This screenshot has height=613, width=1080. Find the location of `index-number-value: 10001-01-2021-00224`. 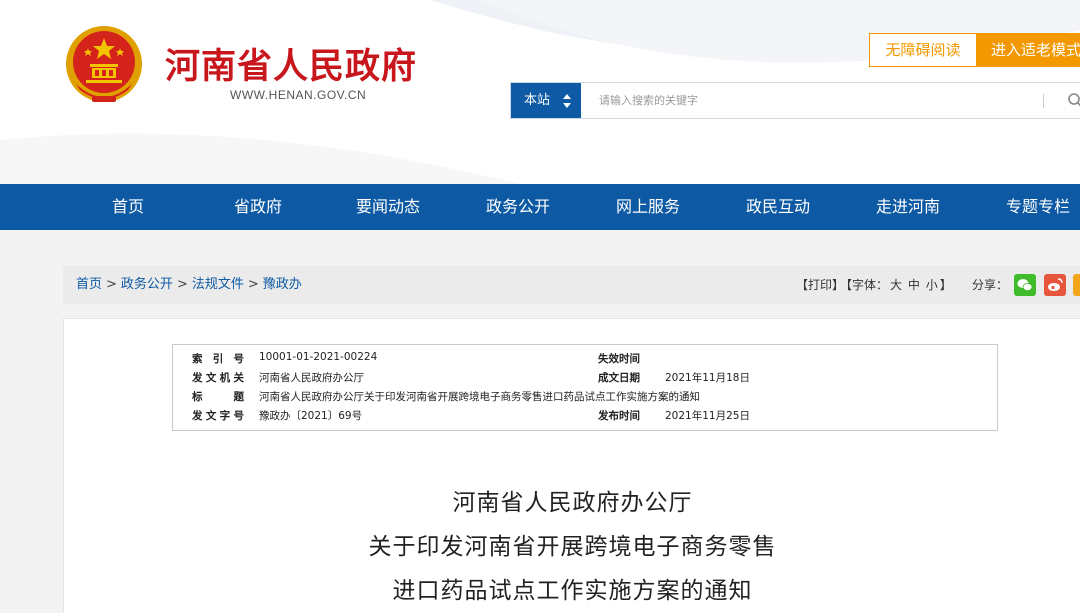

index-number-value: 10001-01-2021-00224 is located at coordinates (318, 357).